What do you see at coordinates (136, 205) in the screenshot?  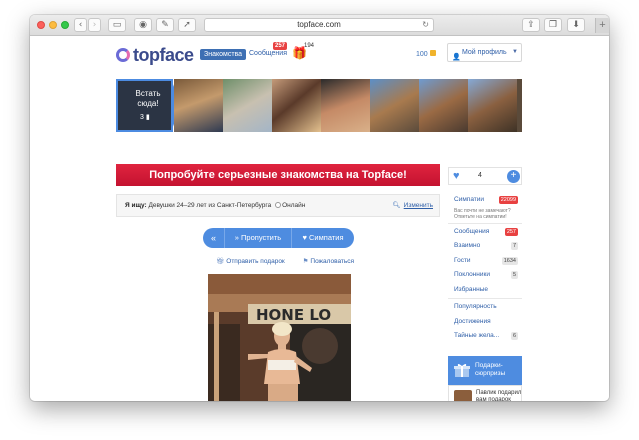 I see `search-label: Я ищу:` at bounding box center [136, 205].